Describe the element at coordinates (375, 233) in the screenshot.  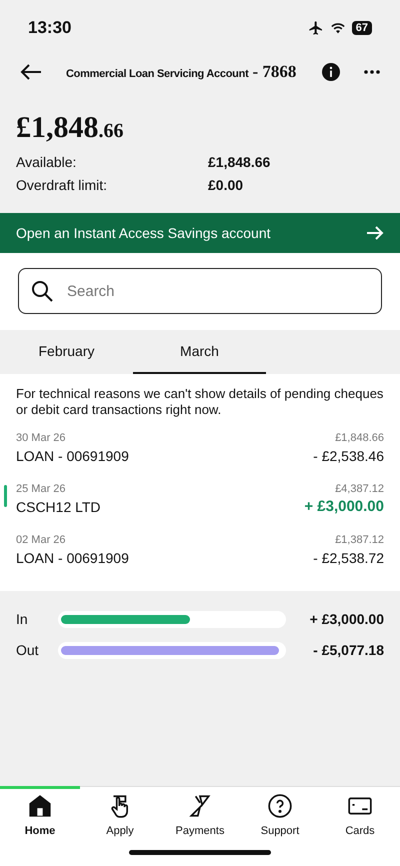
I see `right-arrow-icon` at that location.